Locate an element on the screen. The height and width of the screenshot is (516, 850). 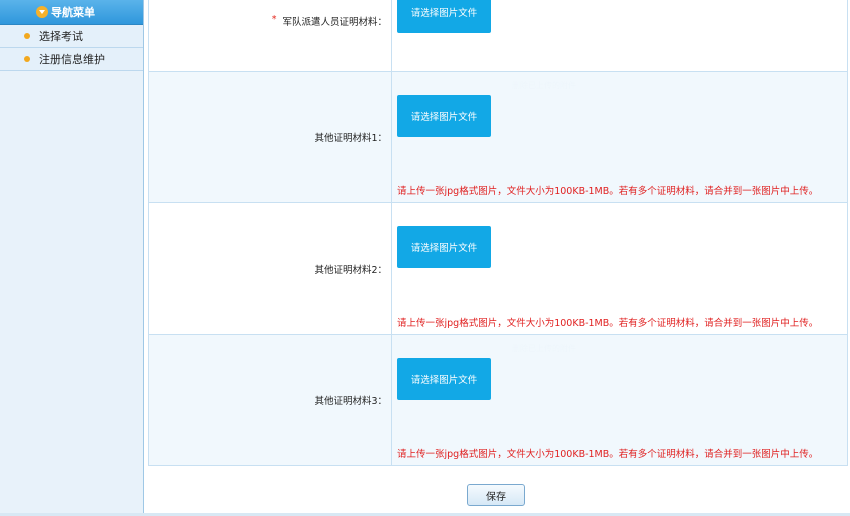
field-label-text: 其他证明材料3： is located at coordinates (350, 401).